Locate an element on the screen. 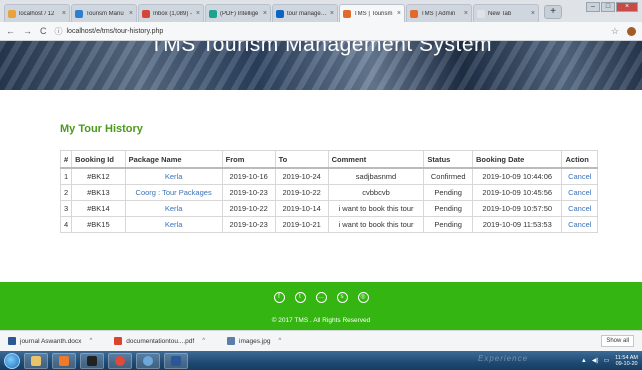 The width and height of the screenshot is (642, 370). word-document-icon is located at coordinates (12, 341).